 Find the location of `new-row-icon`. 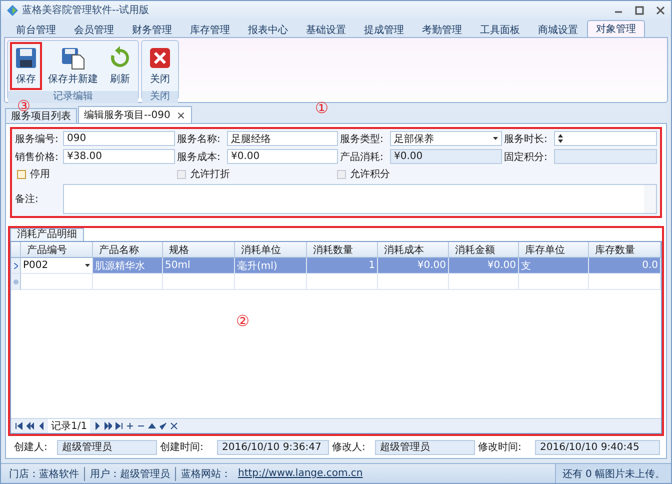

new-row-icon is located at coordinates (15, 281).